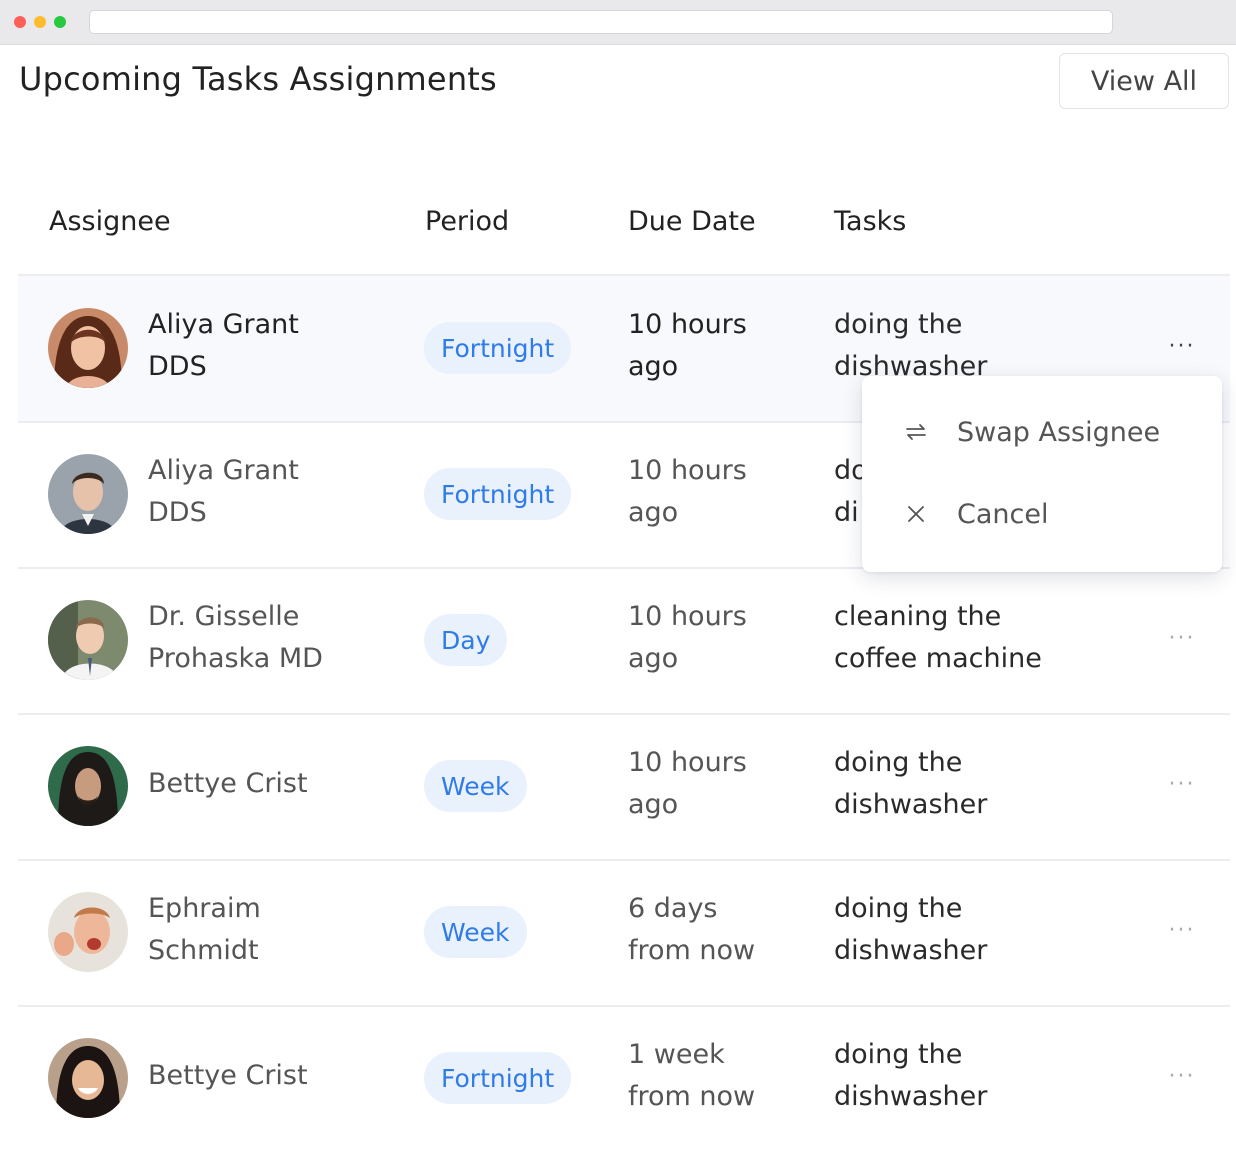 This screenshot has width=1236, height=1151. I want to click on cancel-label: Cancel, so click(1003, 514).